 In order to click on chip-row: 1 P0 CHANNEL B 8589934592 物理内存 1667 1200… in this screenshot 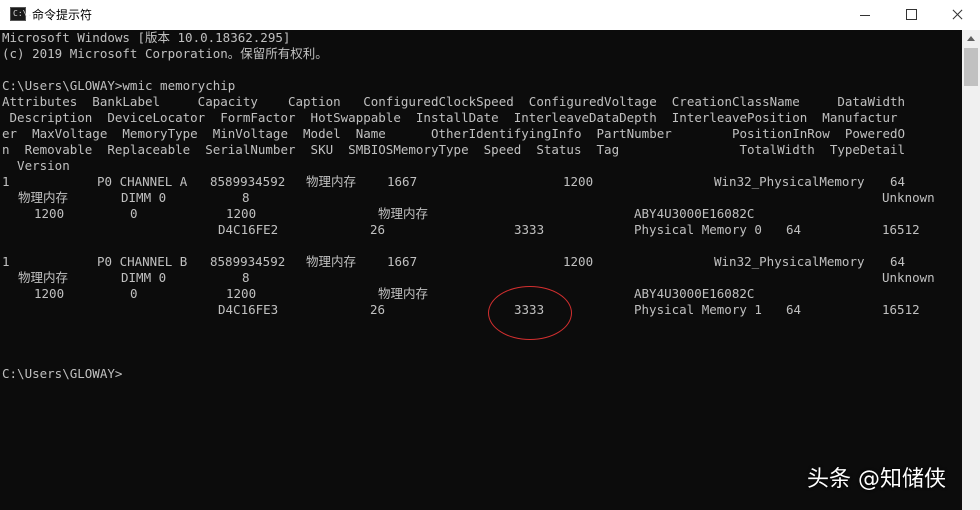, I will do `click(453, 262)`.